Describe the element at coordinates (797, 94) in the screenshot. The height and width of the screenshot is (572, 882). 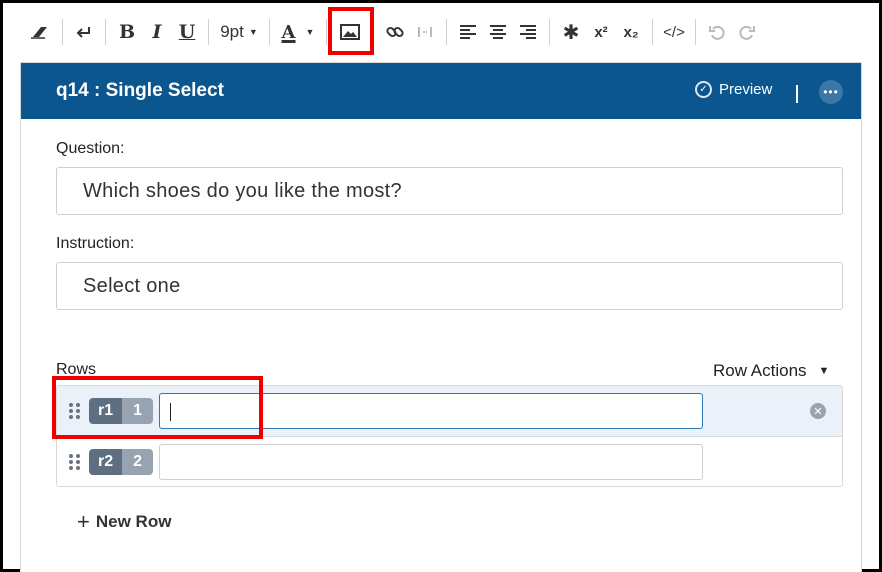
I see `header-divider` at that location.